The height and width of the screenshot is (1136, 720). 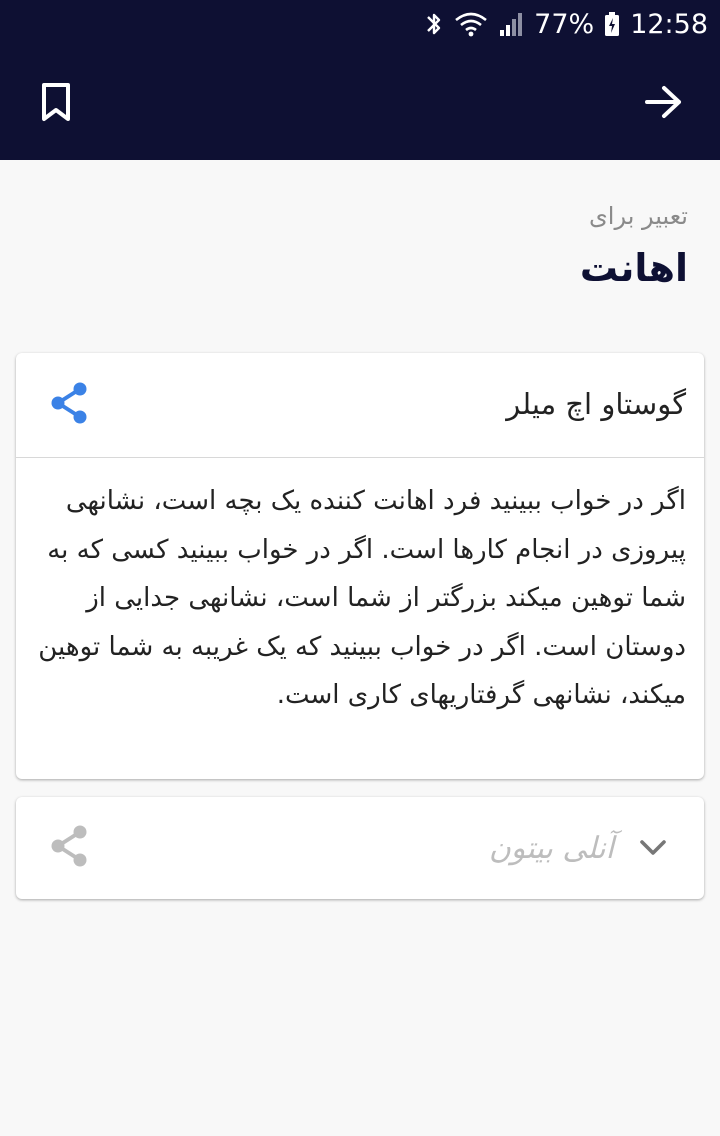 I want to click on chevron-down-icon, so click(x=653, y=848).